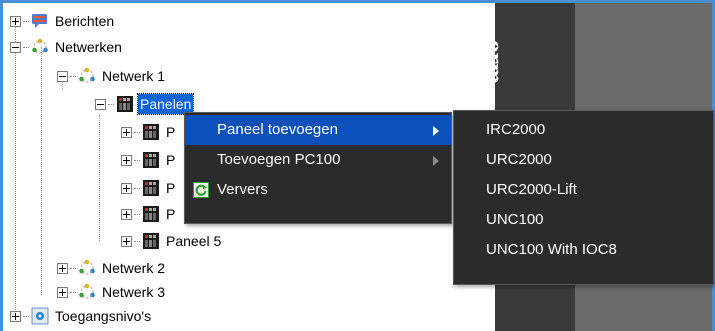  What do you see at coordinates (103, 316) in the screenshot?
I see `tree-node-label: Toegangsnivo's` at bounding box center [103, 316].